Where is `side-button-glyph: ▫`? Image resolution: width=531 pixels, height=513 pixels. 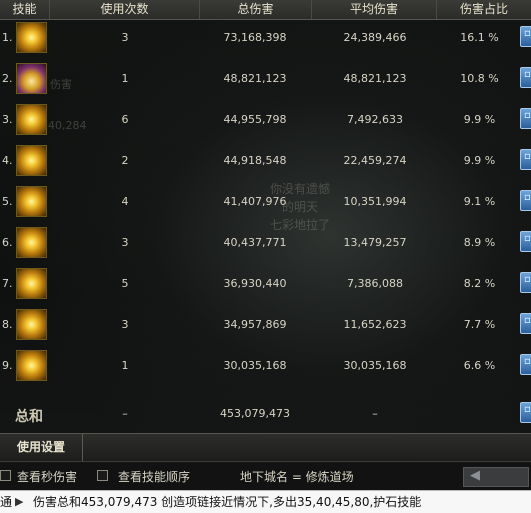
side-button-glyph: ▫ is located at coordinates (527, 409).